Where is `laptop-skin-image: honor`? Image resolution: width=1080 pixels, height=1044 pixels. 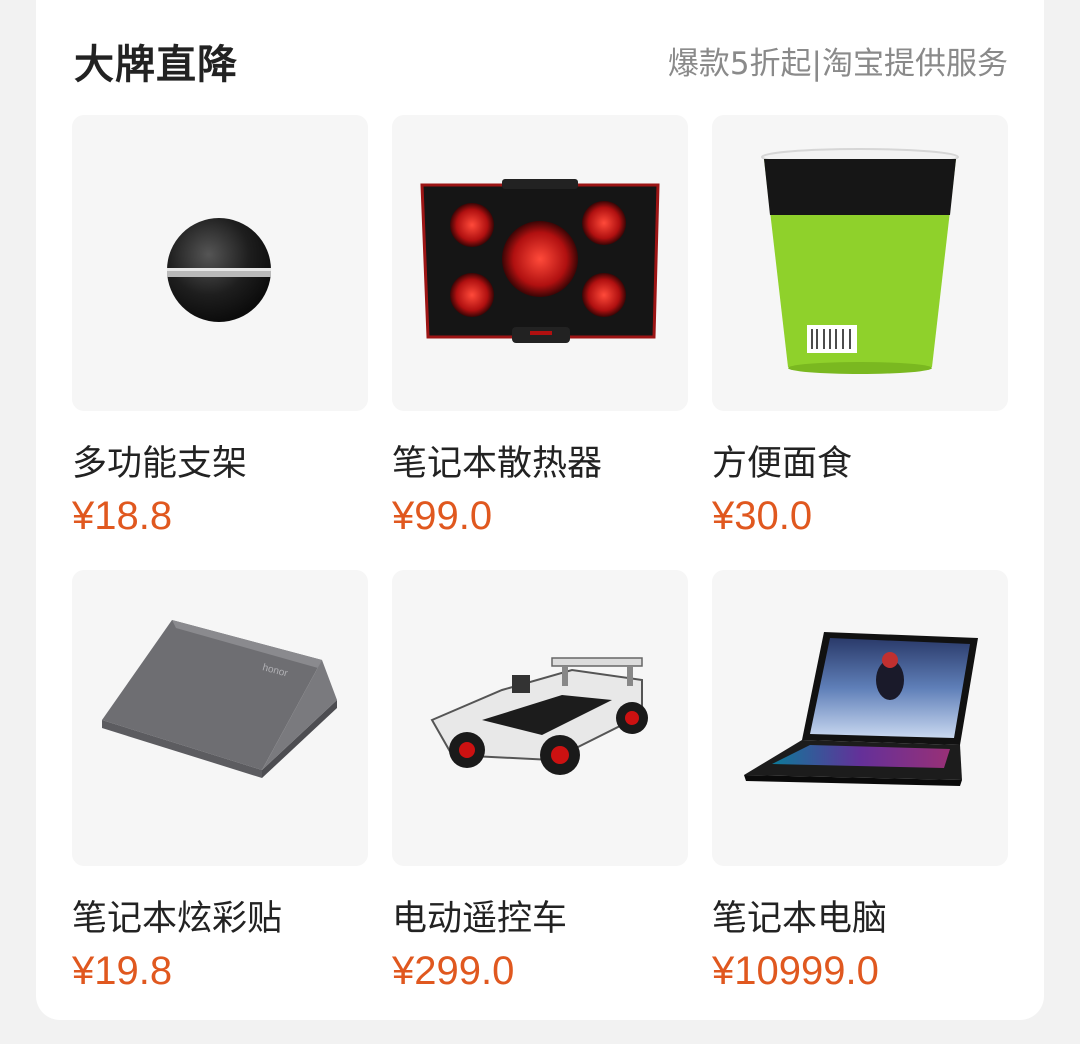 laptop-skin-image: honor is located at coordinates (219, 699).